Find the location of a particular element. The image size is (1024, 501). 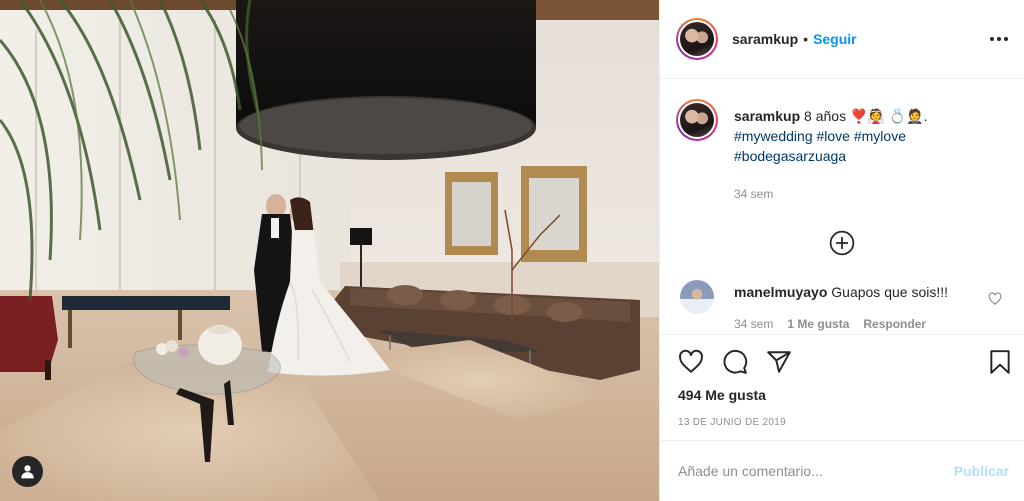

reply-button: Responder is located at coordinates (894, 324).